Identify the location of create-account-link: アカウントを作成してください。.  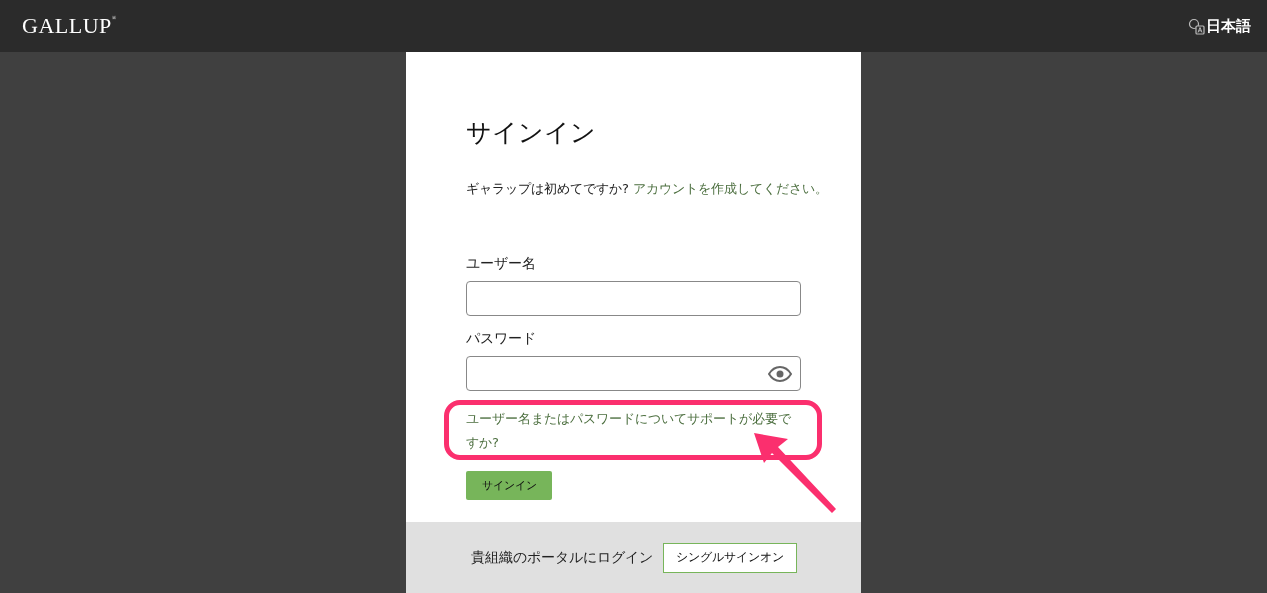
(731, 188).